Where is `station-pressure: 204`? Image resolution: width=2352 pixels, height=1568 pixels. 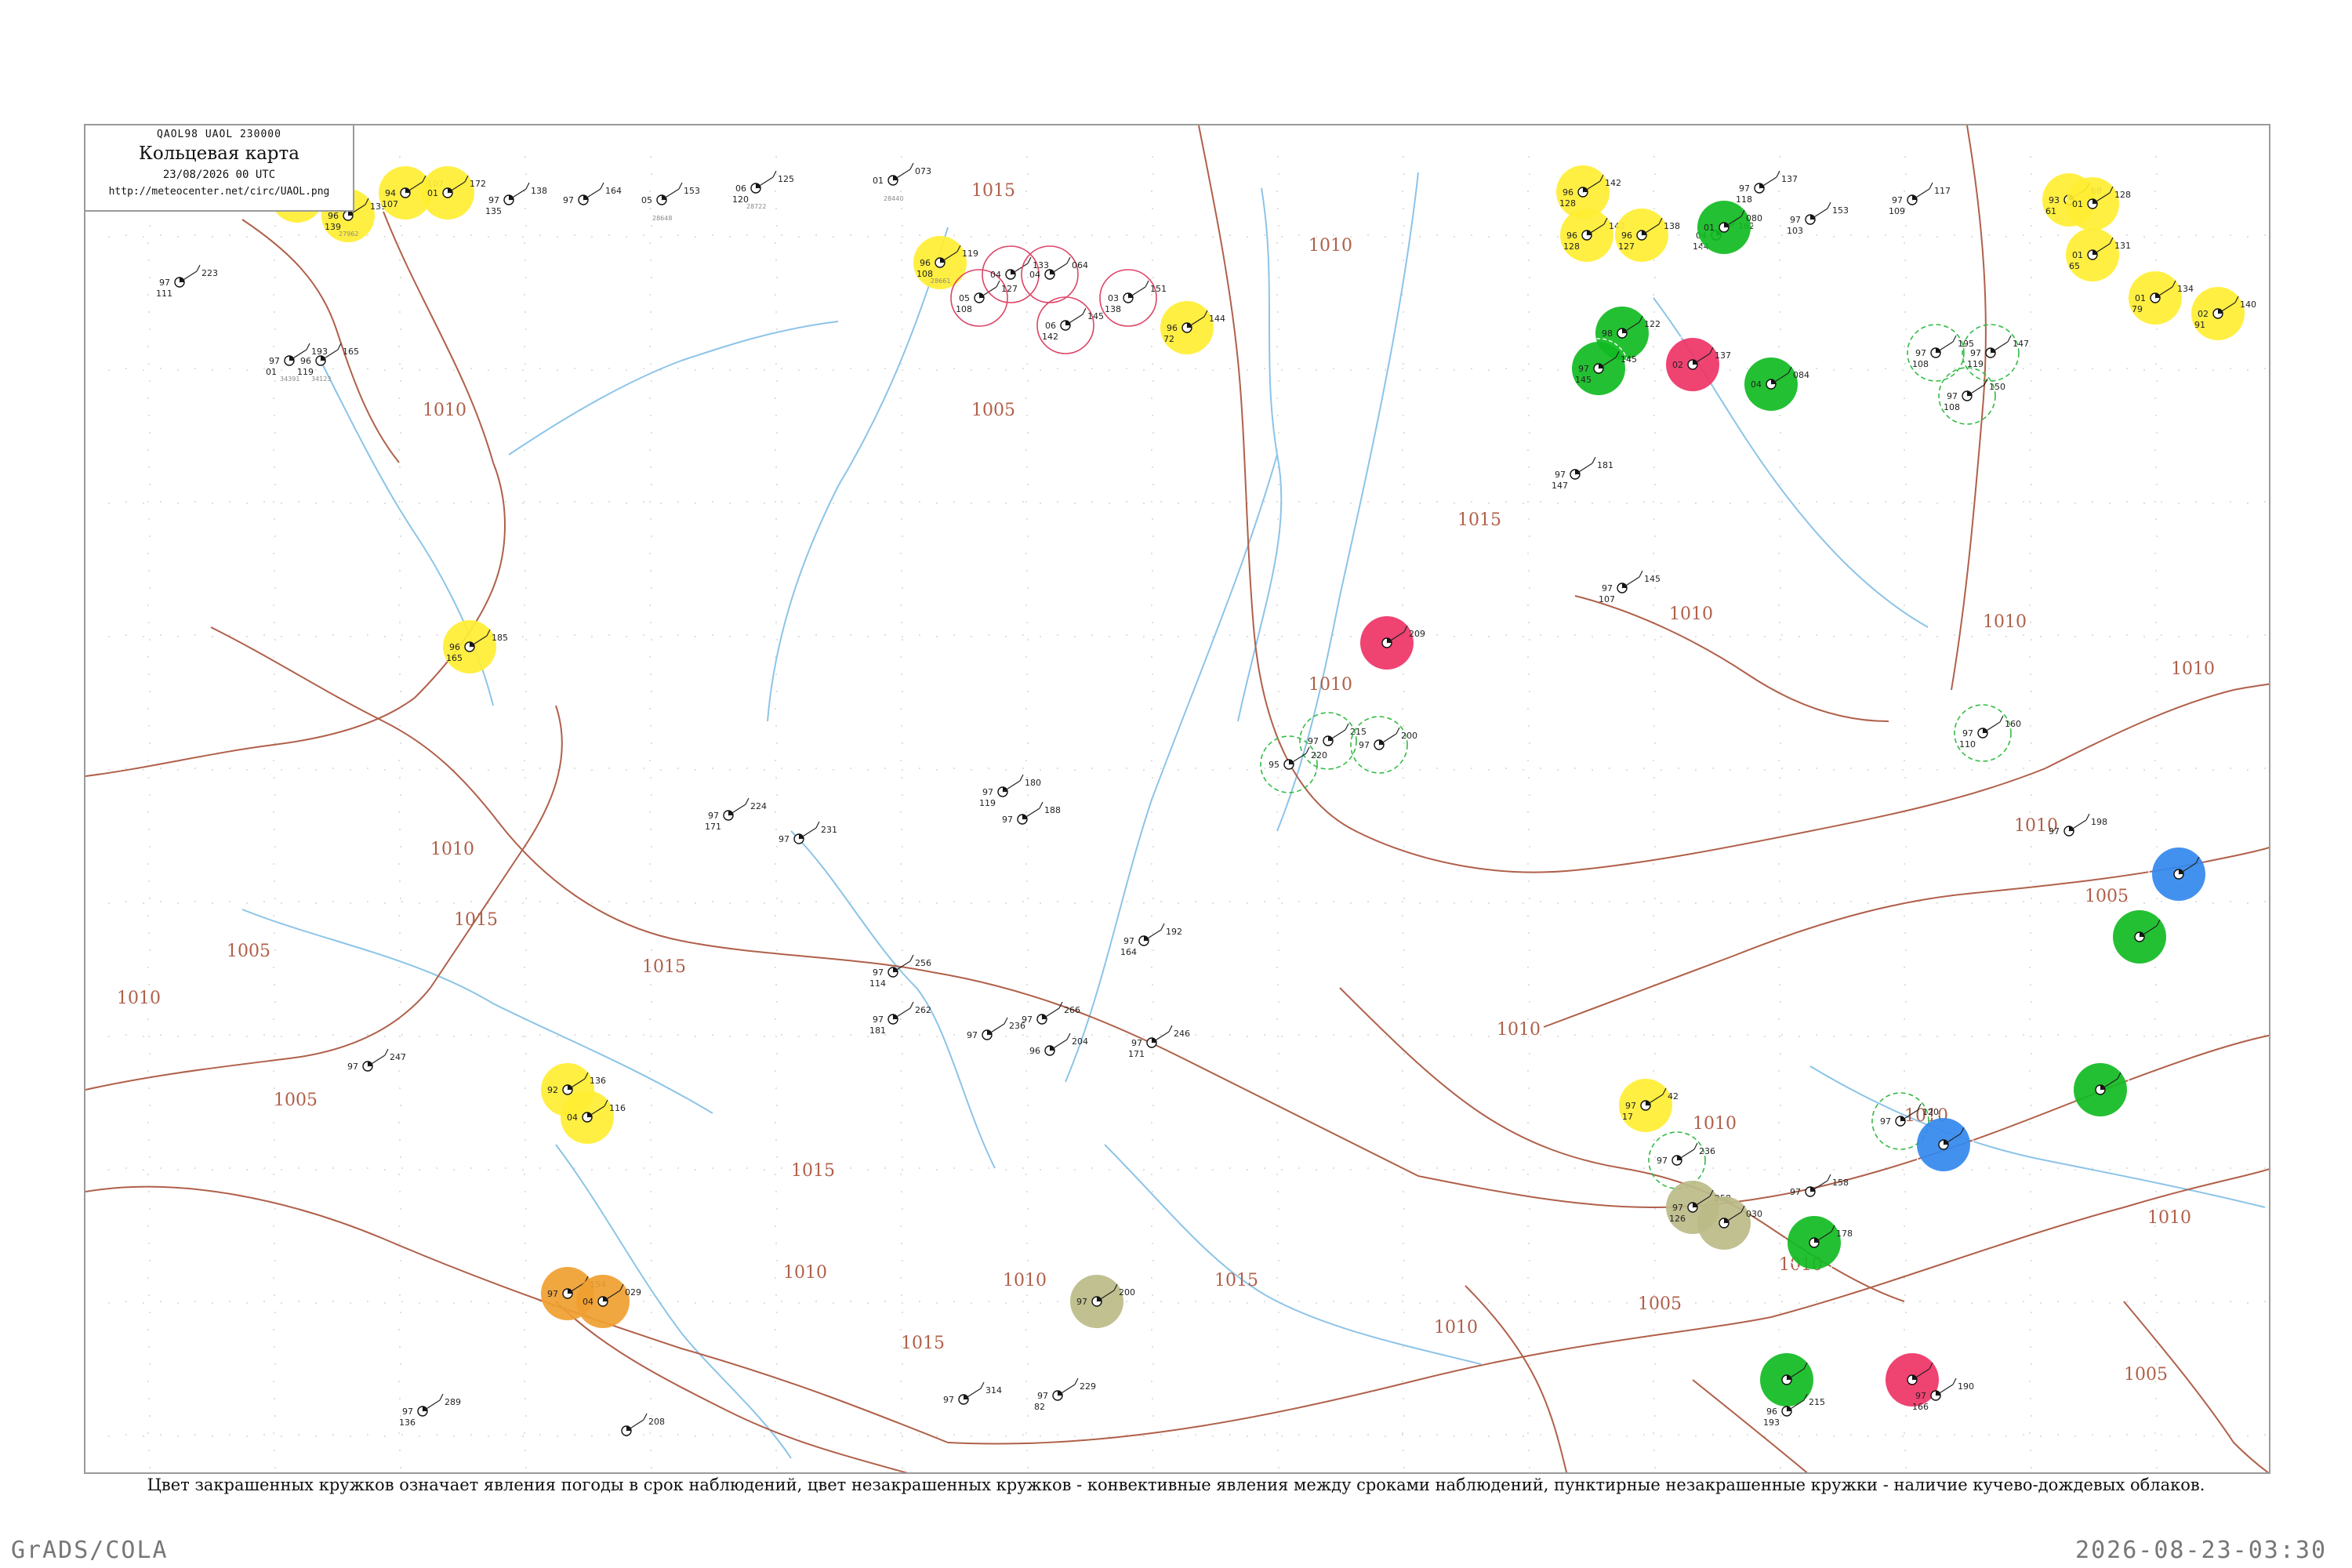 station-pressure: 204 is located at coordinates (1080, 1041).